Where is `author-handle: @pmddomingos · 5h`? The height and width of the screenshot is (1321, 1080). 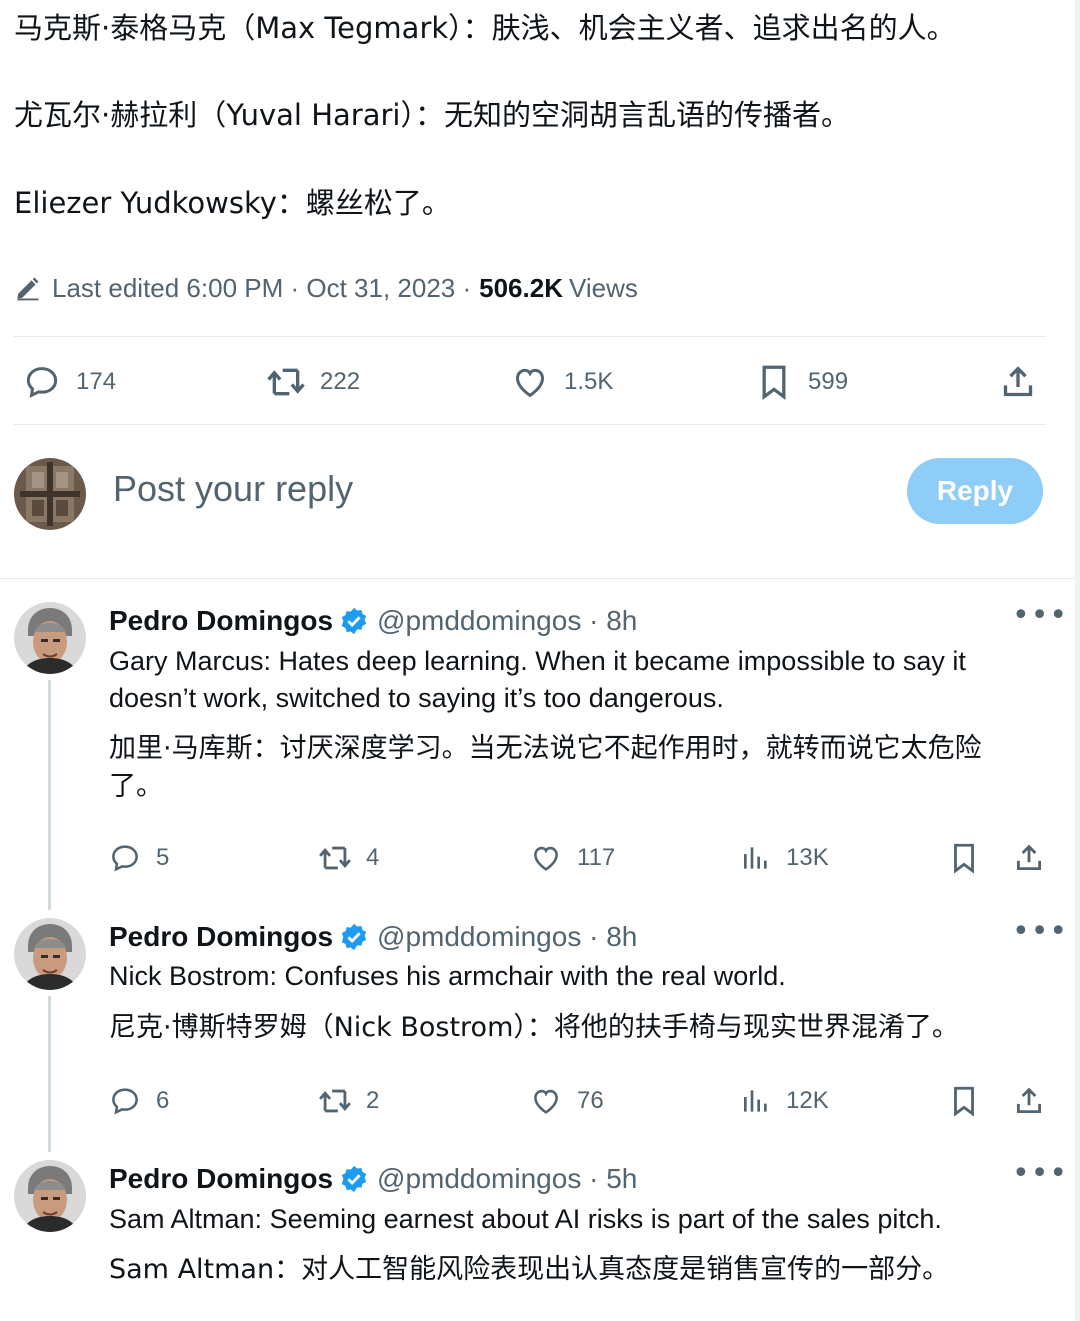 author-handle: @pmddomingos · 5h is located at coordinates (507, 1179).